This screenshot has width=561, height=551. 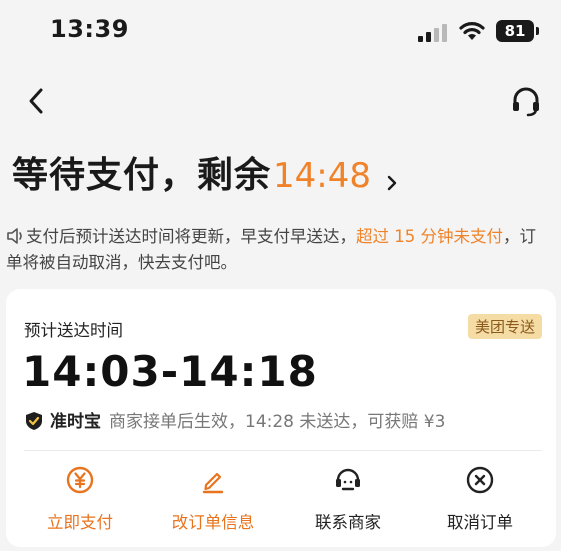 I want to click on cellular-signal-icon, so click(x=434, y=33).